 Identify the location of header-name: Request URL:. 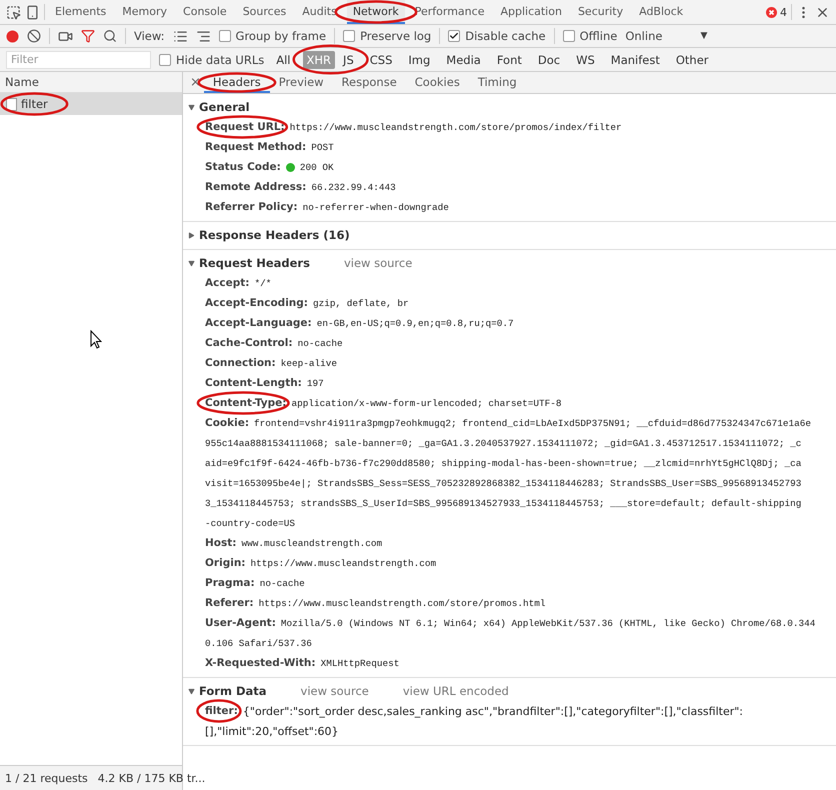
(245, 127).